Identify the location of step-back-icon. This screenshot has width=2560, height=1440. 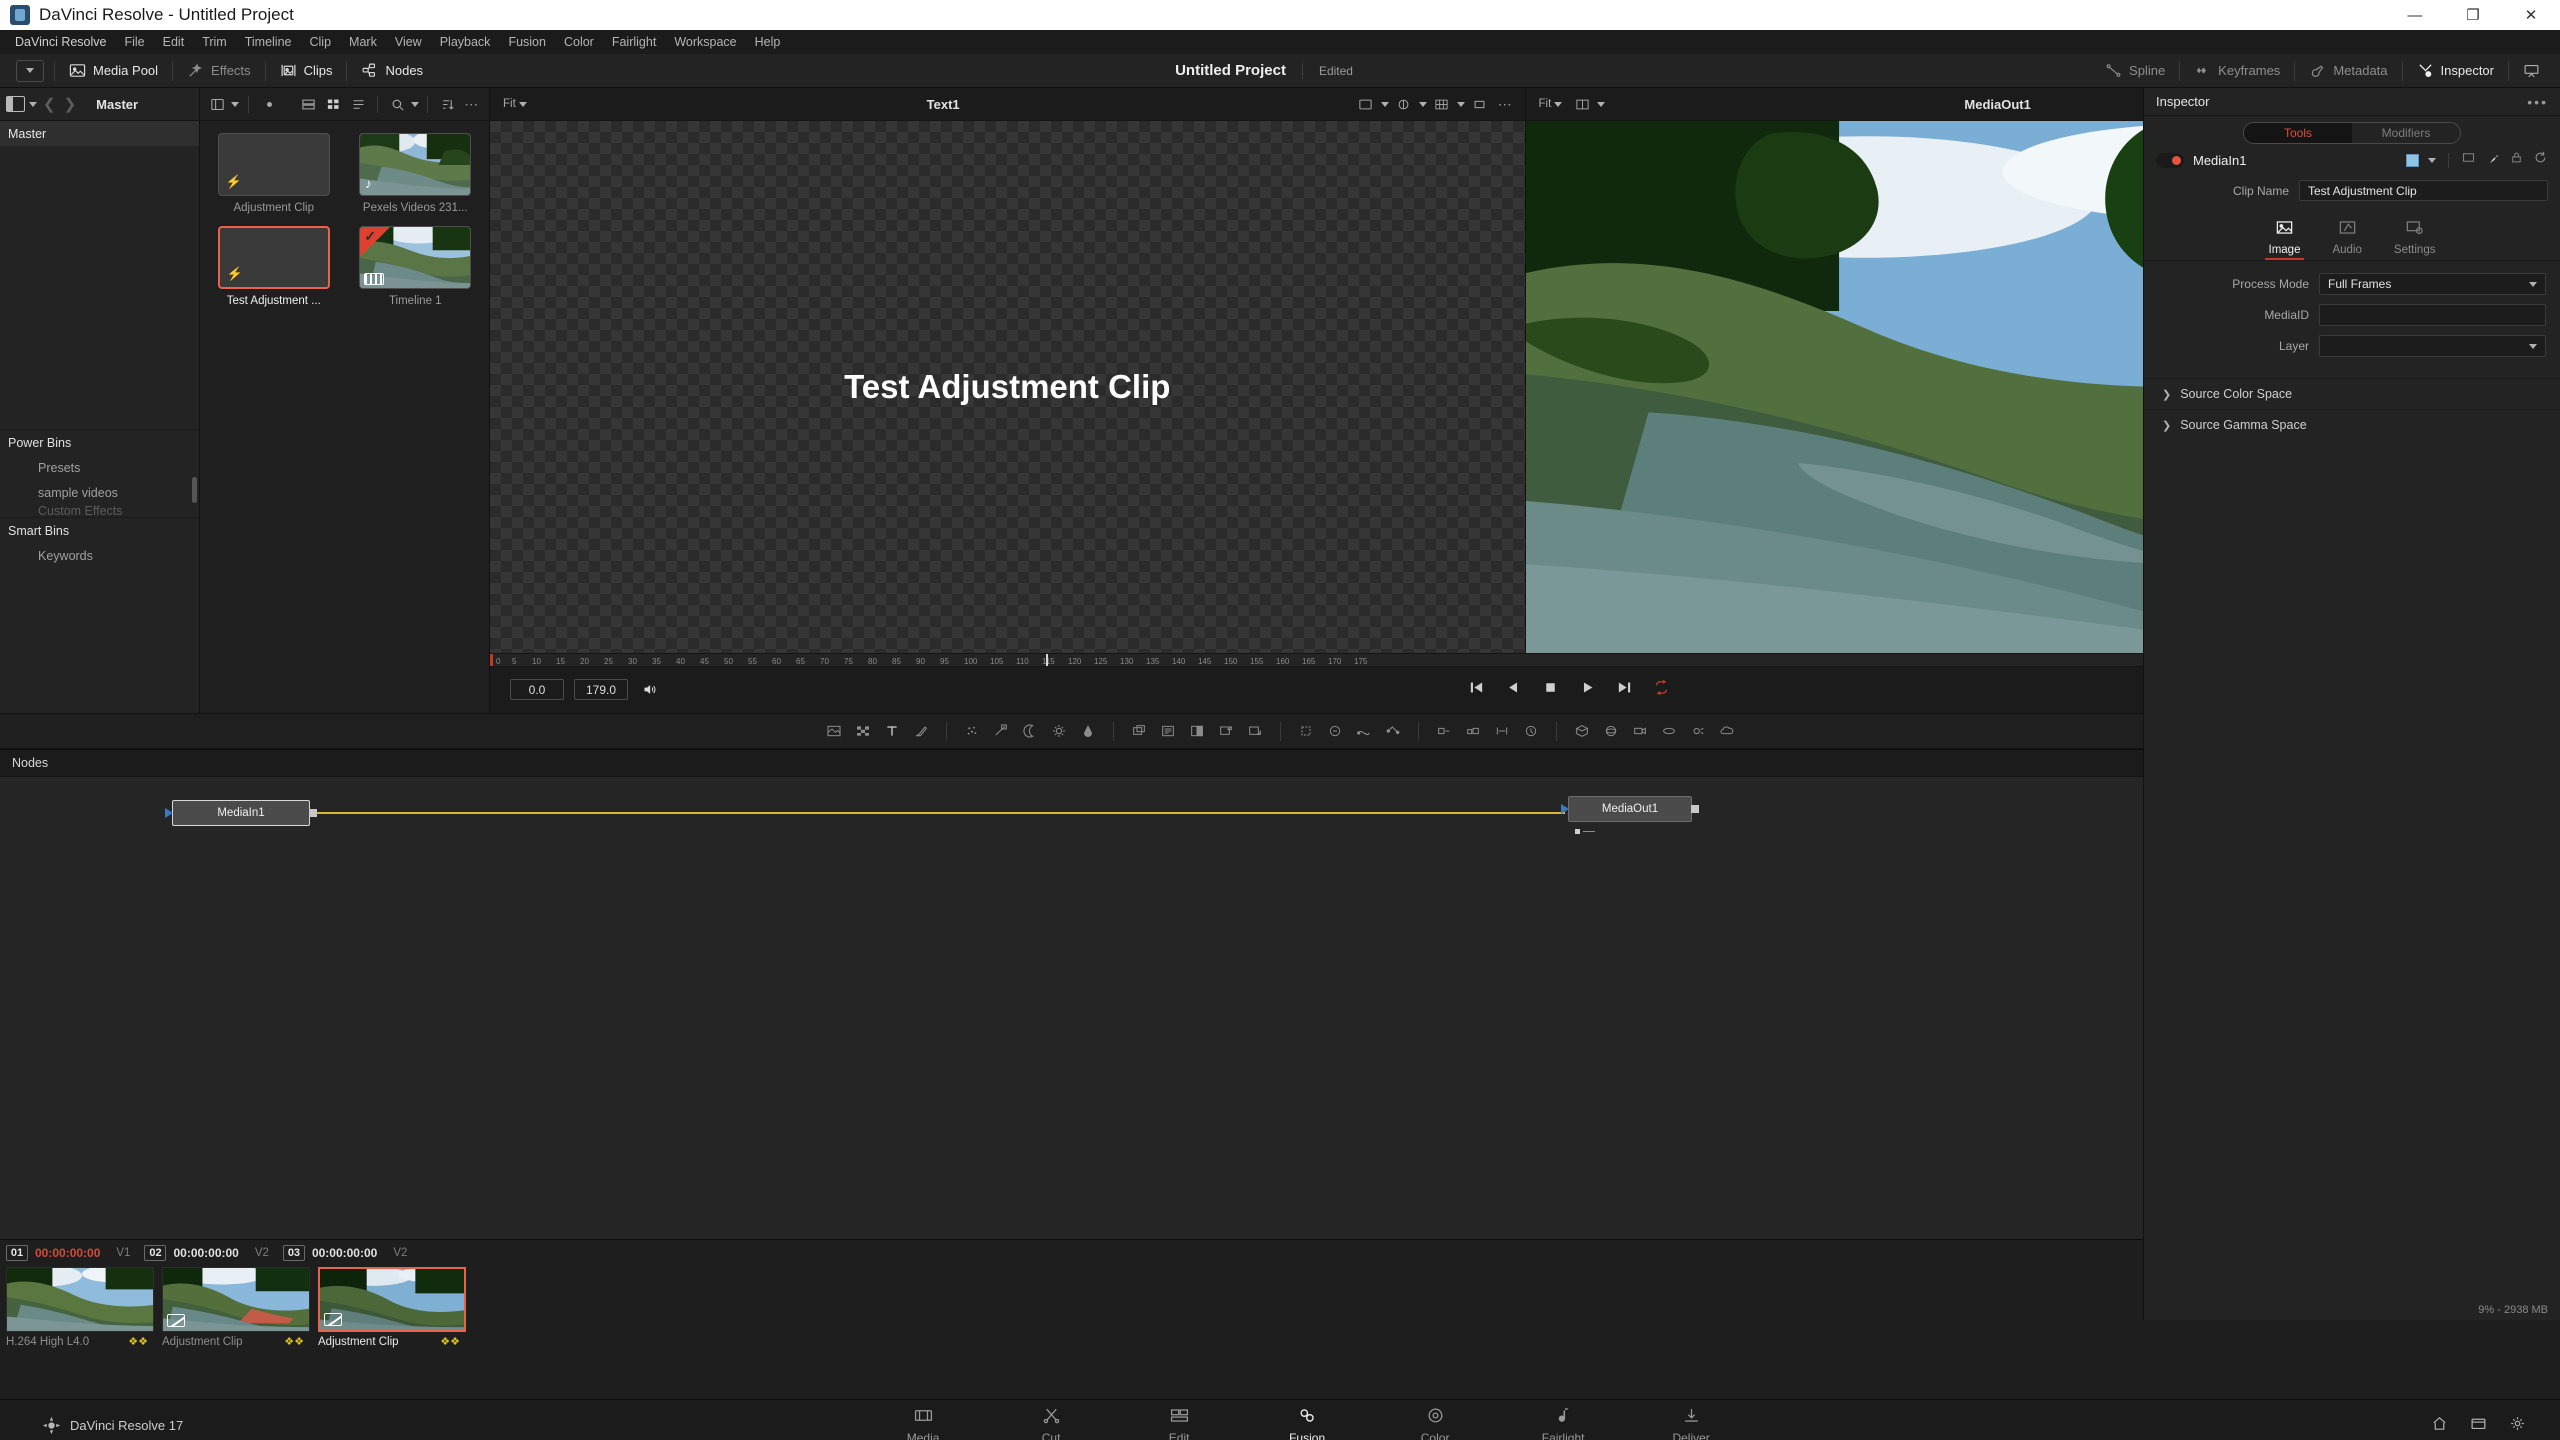
(1513, 690).